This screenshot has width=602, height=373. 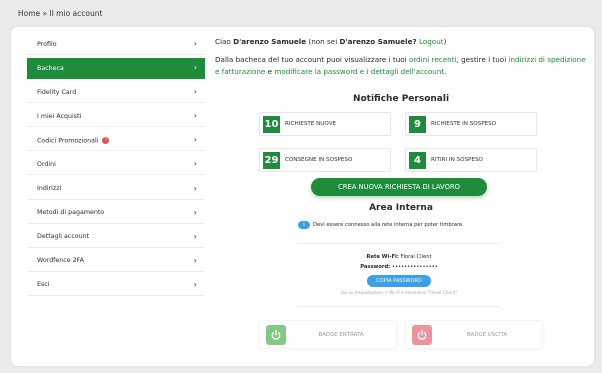 I want to click on greeting-middle: (non sei, so click(x=323, y=41).